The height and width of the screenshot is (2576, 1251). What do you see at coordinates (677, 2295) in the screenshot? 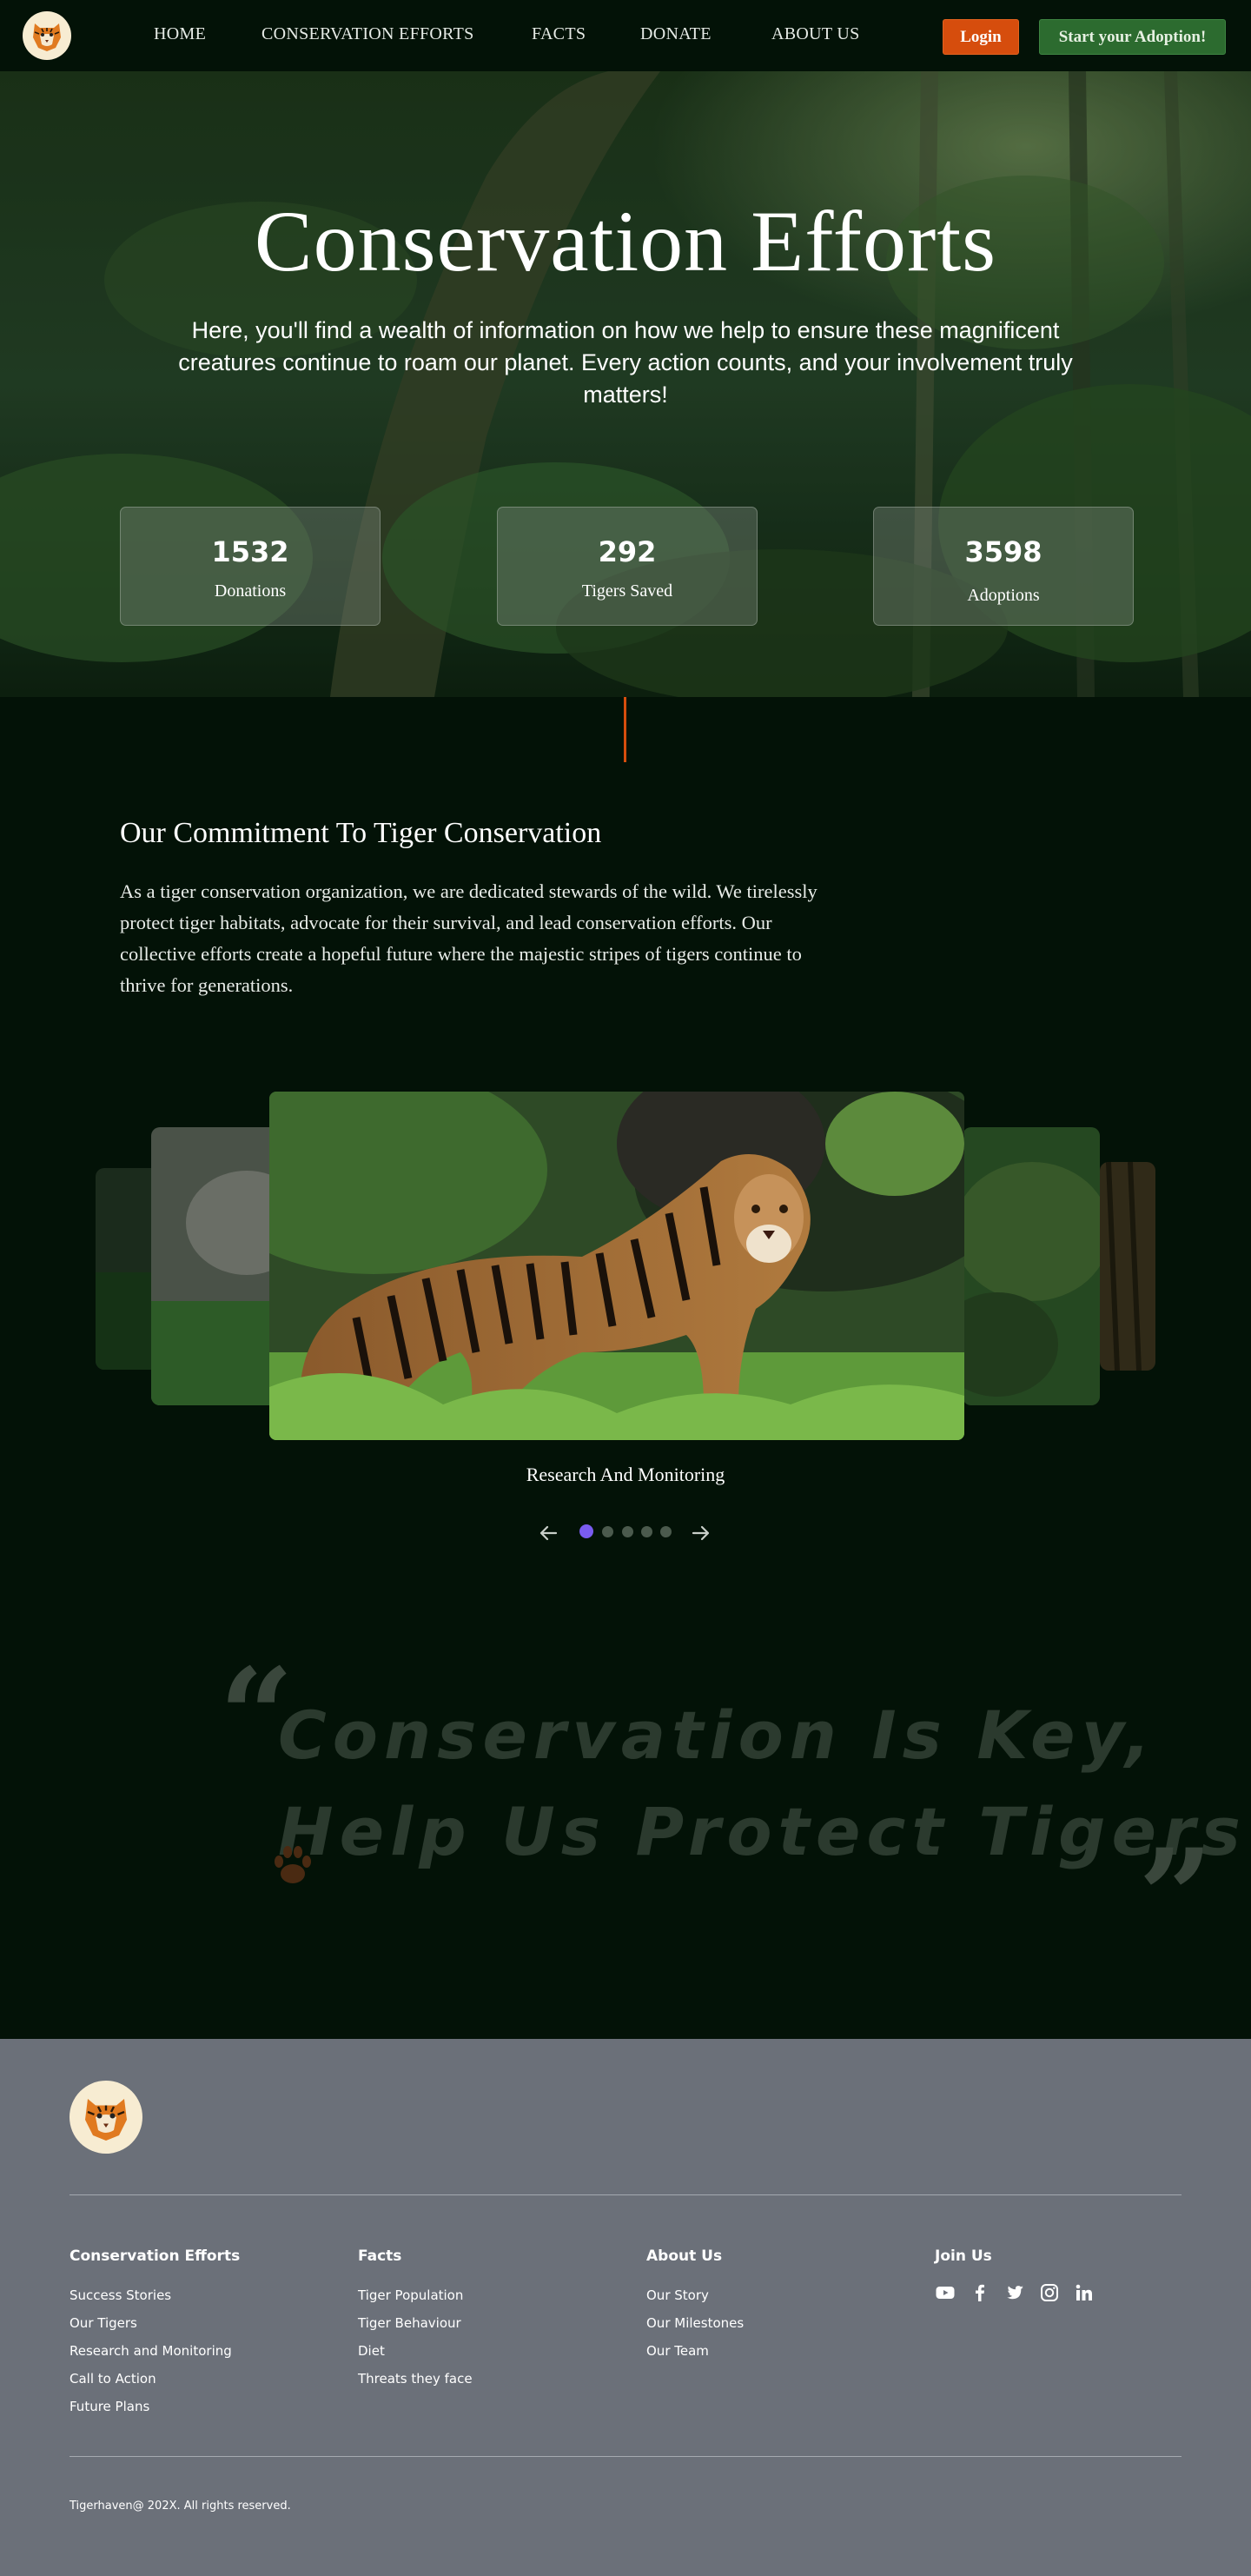
I see `footer-link: Our Story` at bounding box center [677, 2295].